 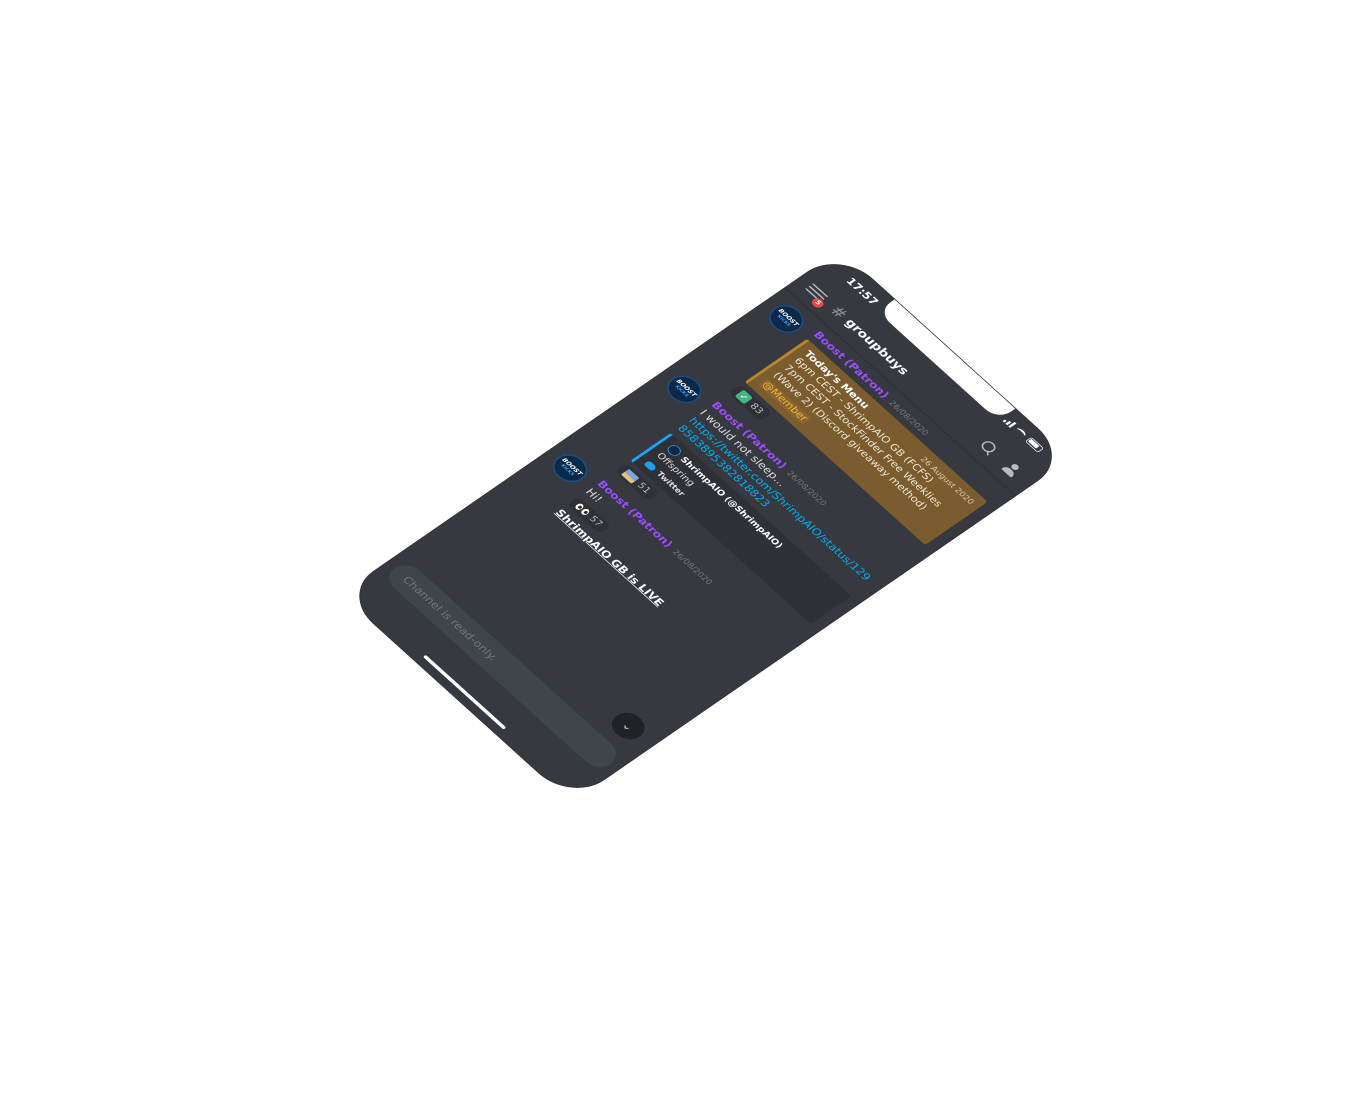 I want to click on input-placeholder: Channel is read-only., so click(x=450, y=618).